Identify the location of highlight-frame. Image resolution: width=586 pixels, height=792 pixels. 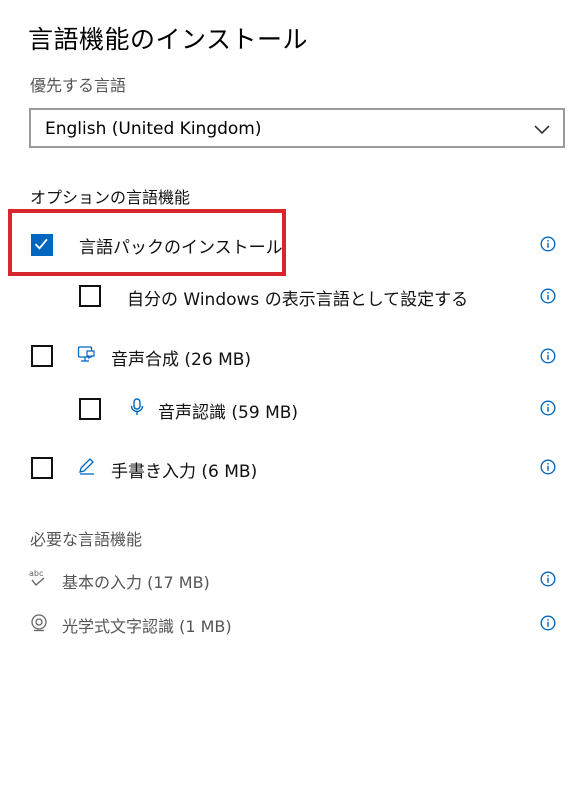
(147, 242).